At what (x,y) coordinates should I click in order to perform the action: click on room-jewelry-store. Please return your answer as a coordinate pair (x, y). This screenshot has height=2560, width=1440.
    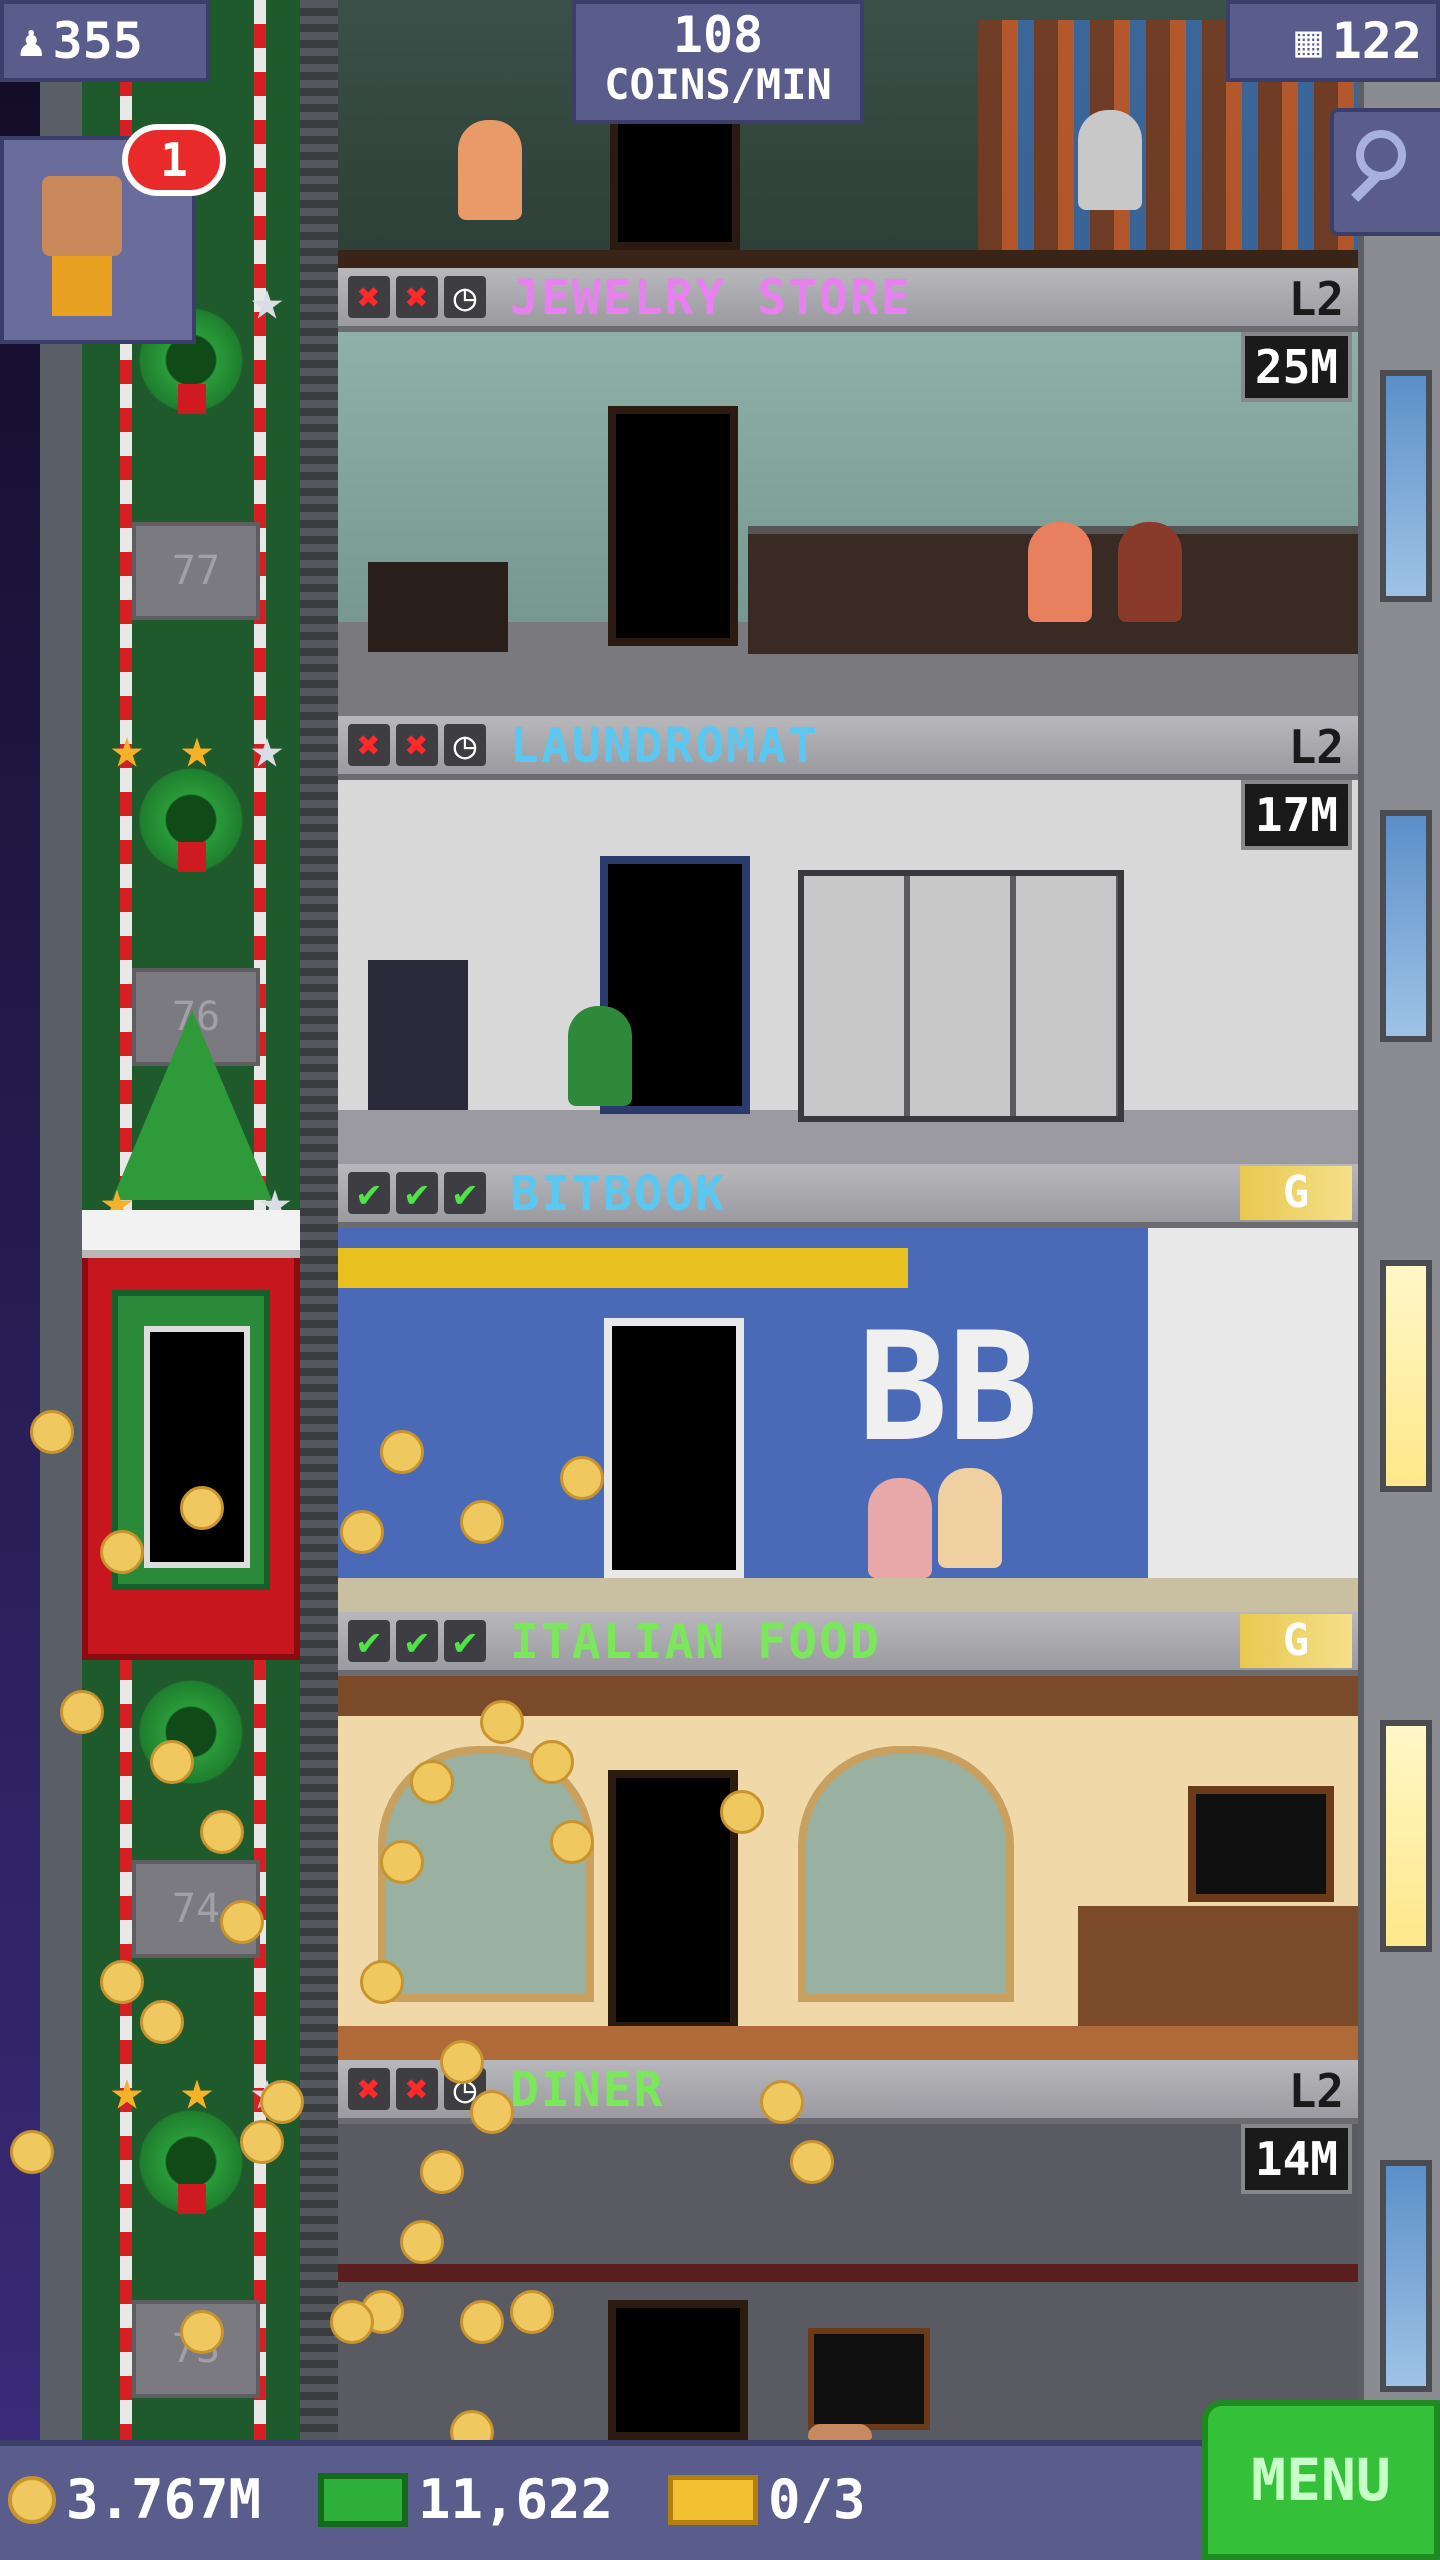
    Looking at the image, I should click on (848, 524).